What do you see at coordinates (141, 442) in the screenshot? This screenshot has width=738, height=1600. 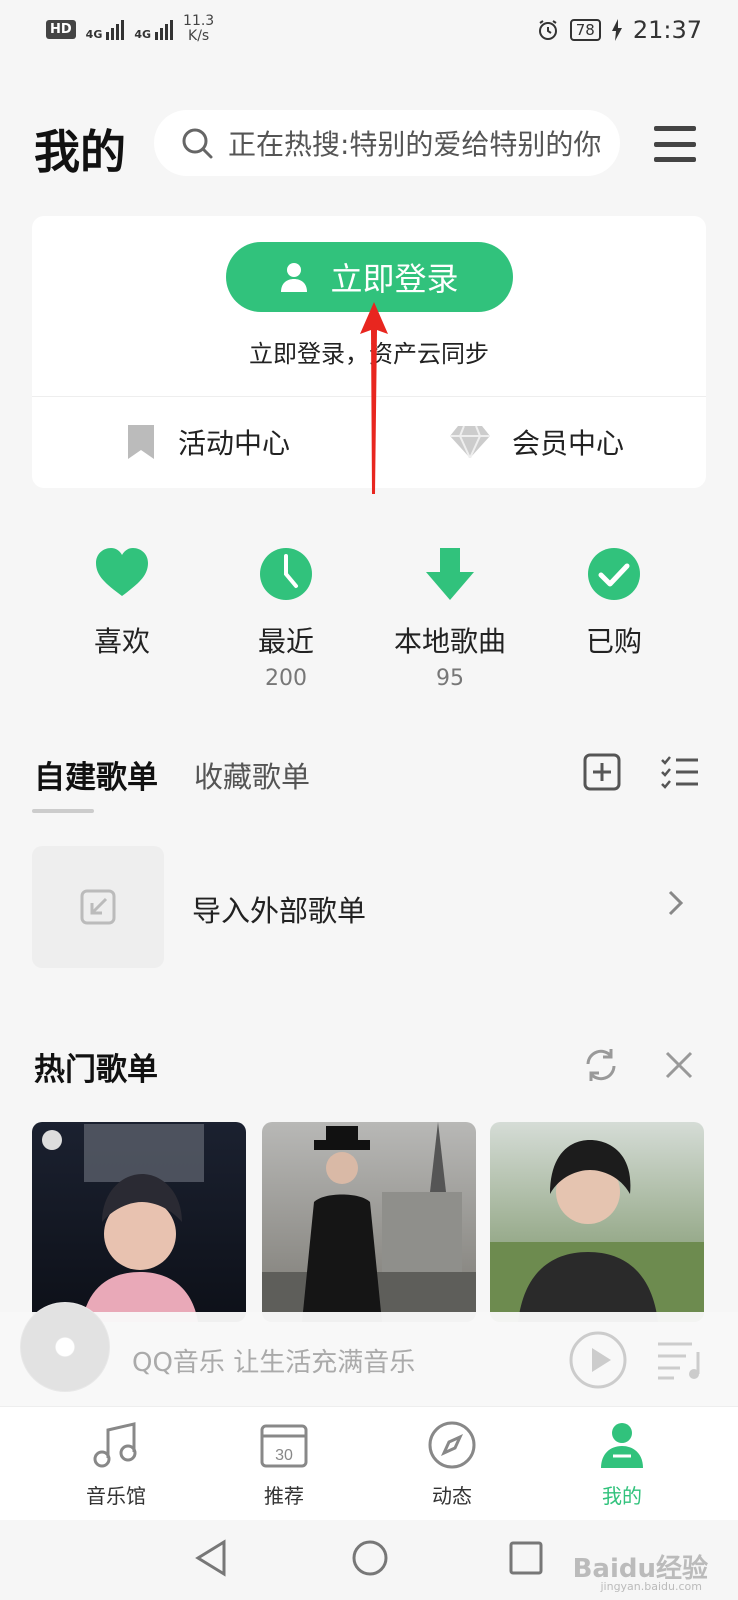 I see `bookmark-icon` at bounding box center [141, 442].